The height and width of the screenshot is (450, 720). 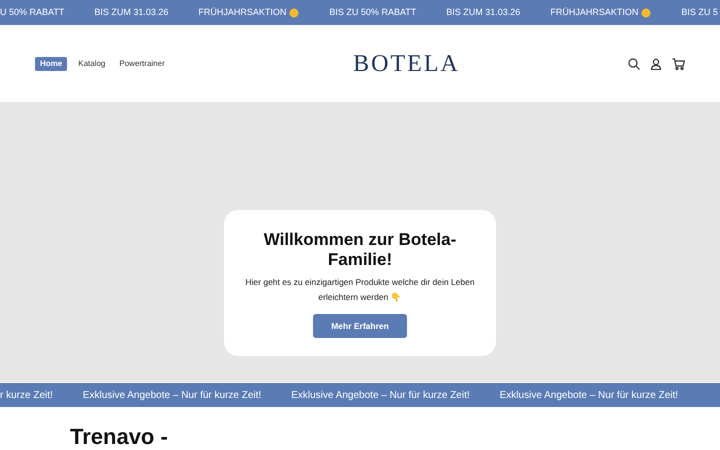 What do you see at coordinates (678, 64) in the screenshot?
I see `cart-icon` at bounding box center [678, 64].